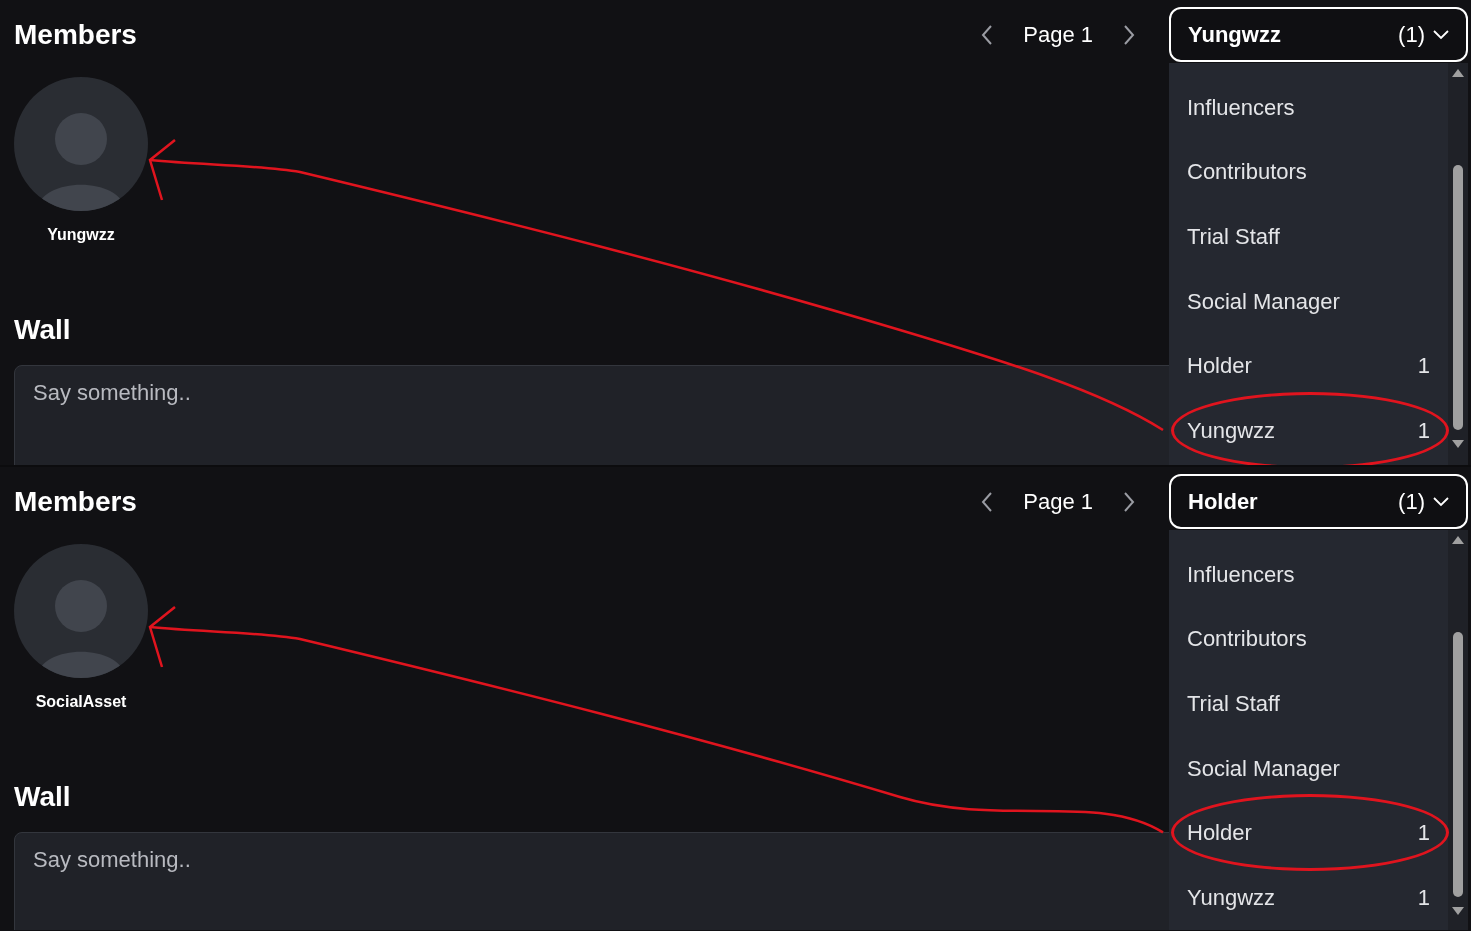 The image size is (1471, 931). I want to click on role-dropdown: Holder (1), so click(1318, 501).